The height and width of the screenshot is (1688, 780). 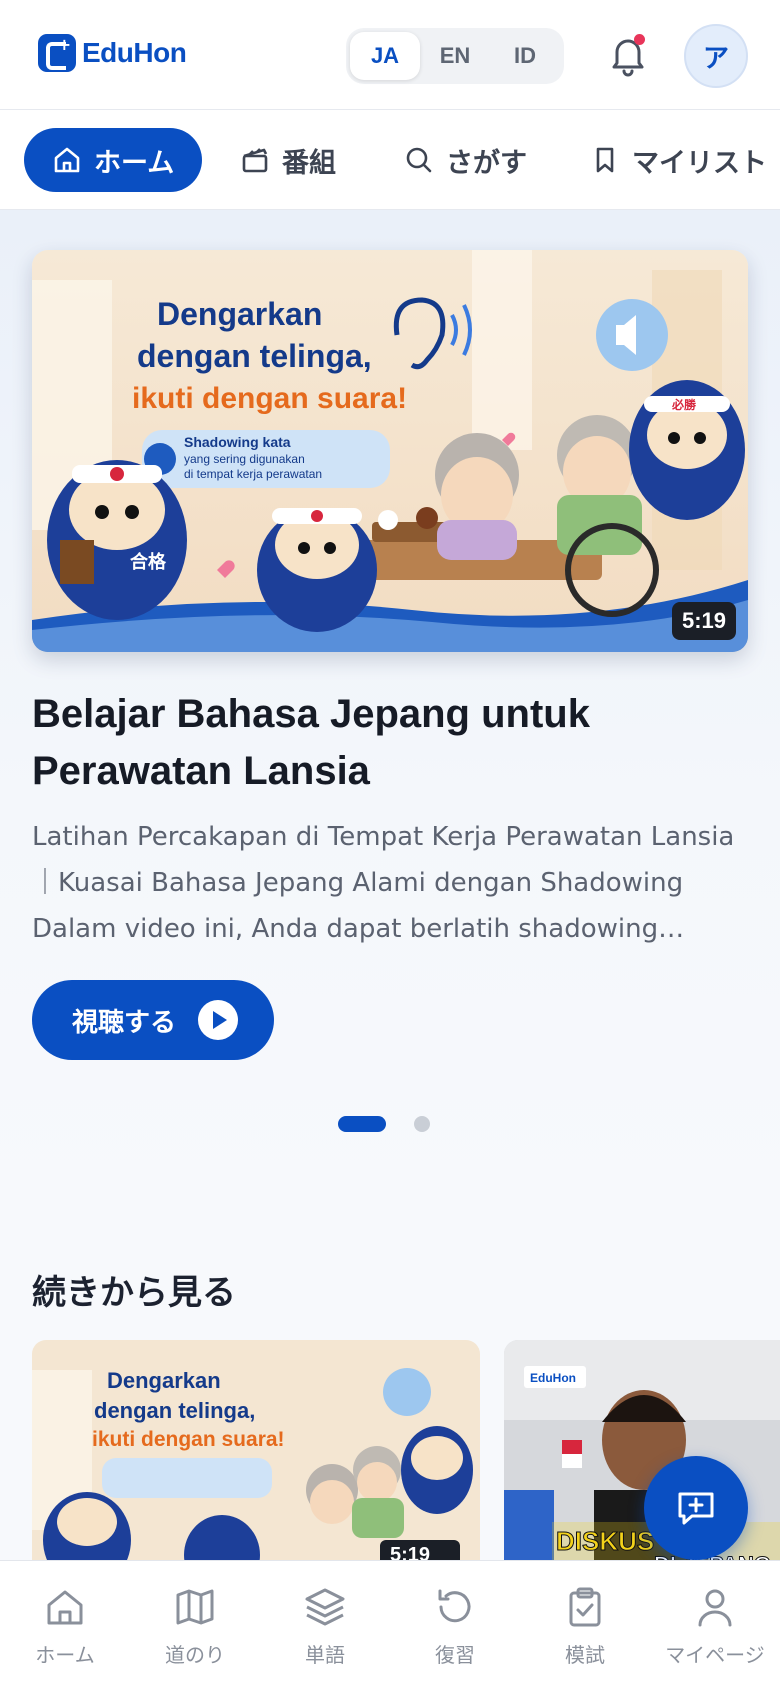 What do you see at coordinates (124, 1022) in the screenshot?
I see `watch-button-label: 視聴する` at bounding box center [124, 1022].